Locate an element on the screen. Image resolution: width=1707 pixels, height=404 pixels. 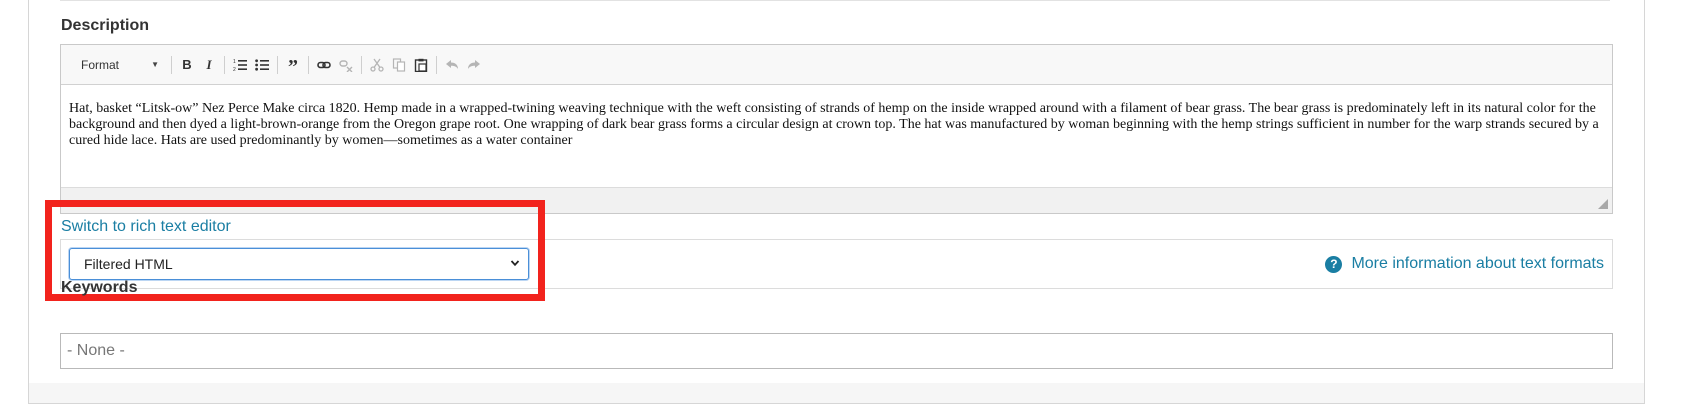
divider is located at coordinates (835, 0).